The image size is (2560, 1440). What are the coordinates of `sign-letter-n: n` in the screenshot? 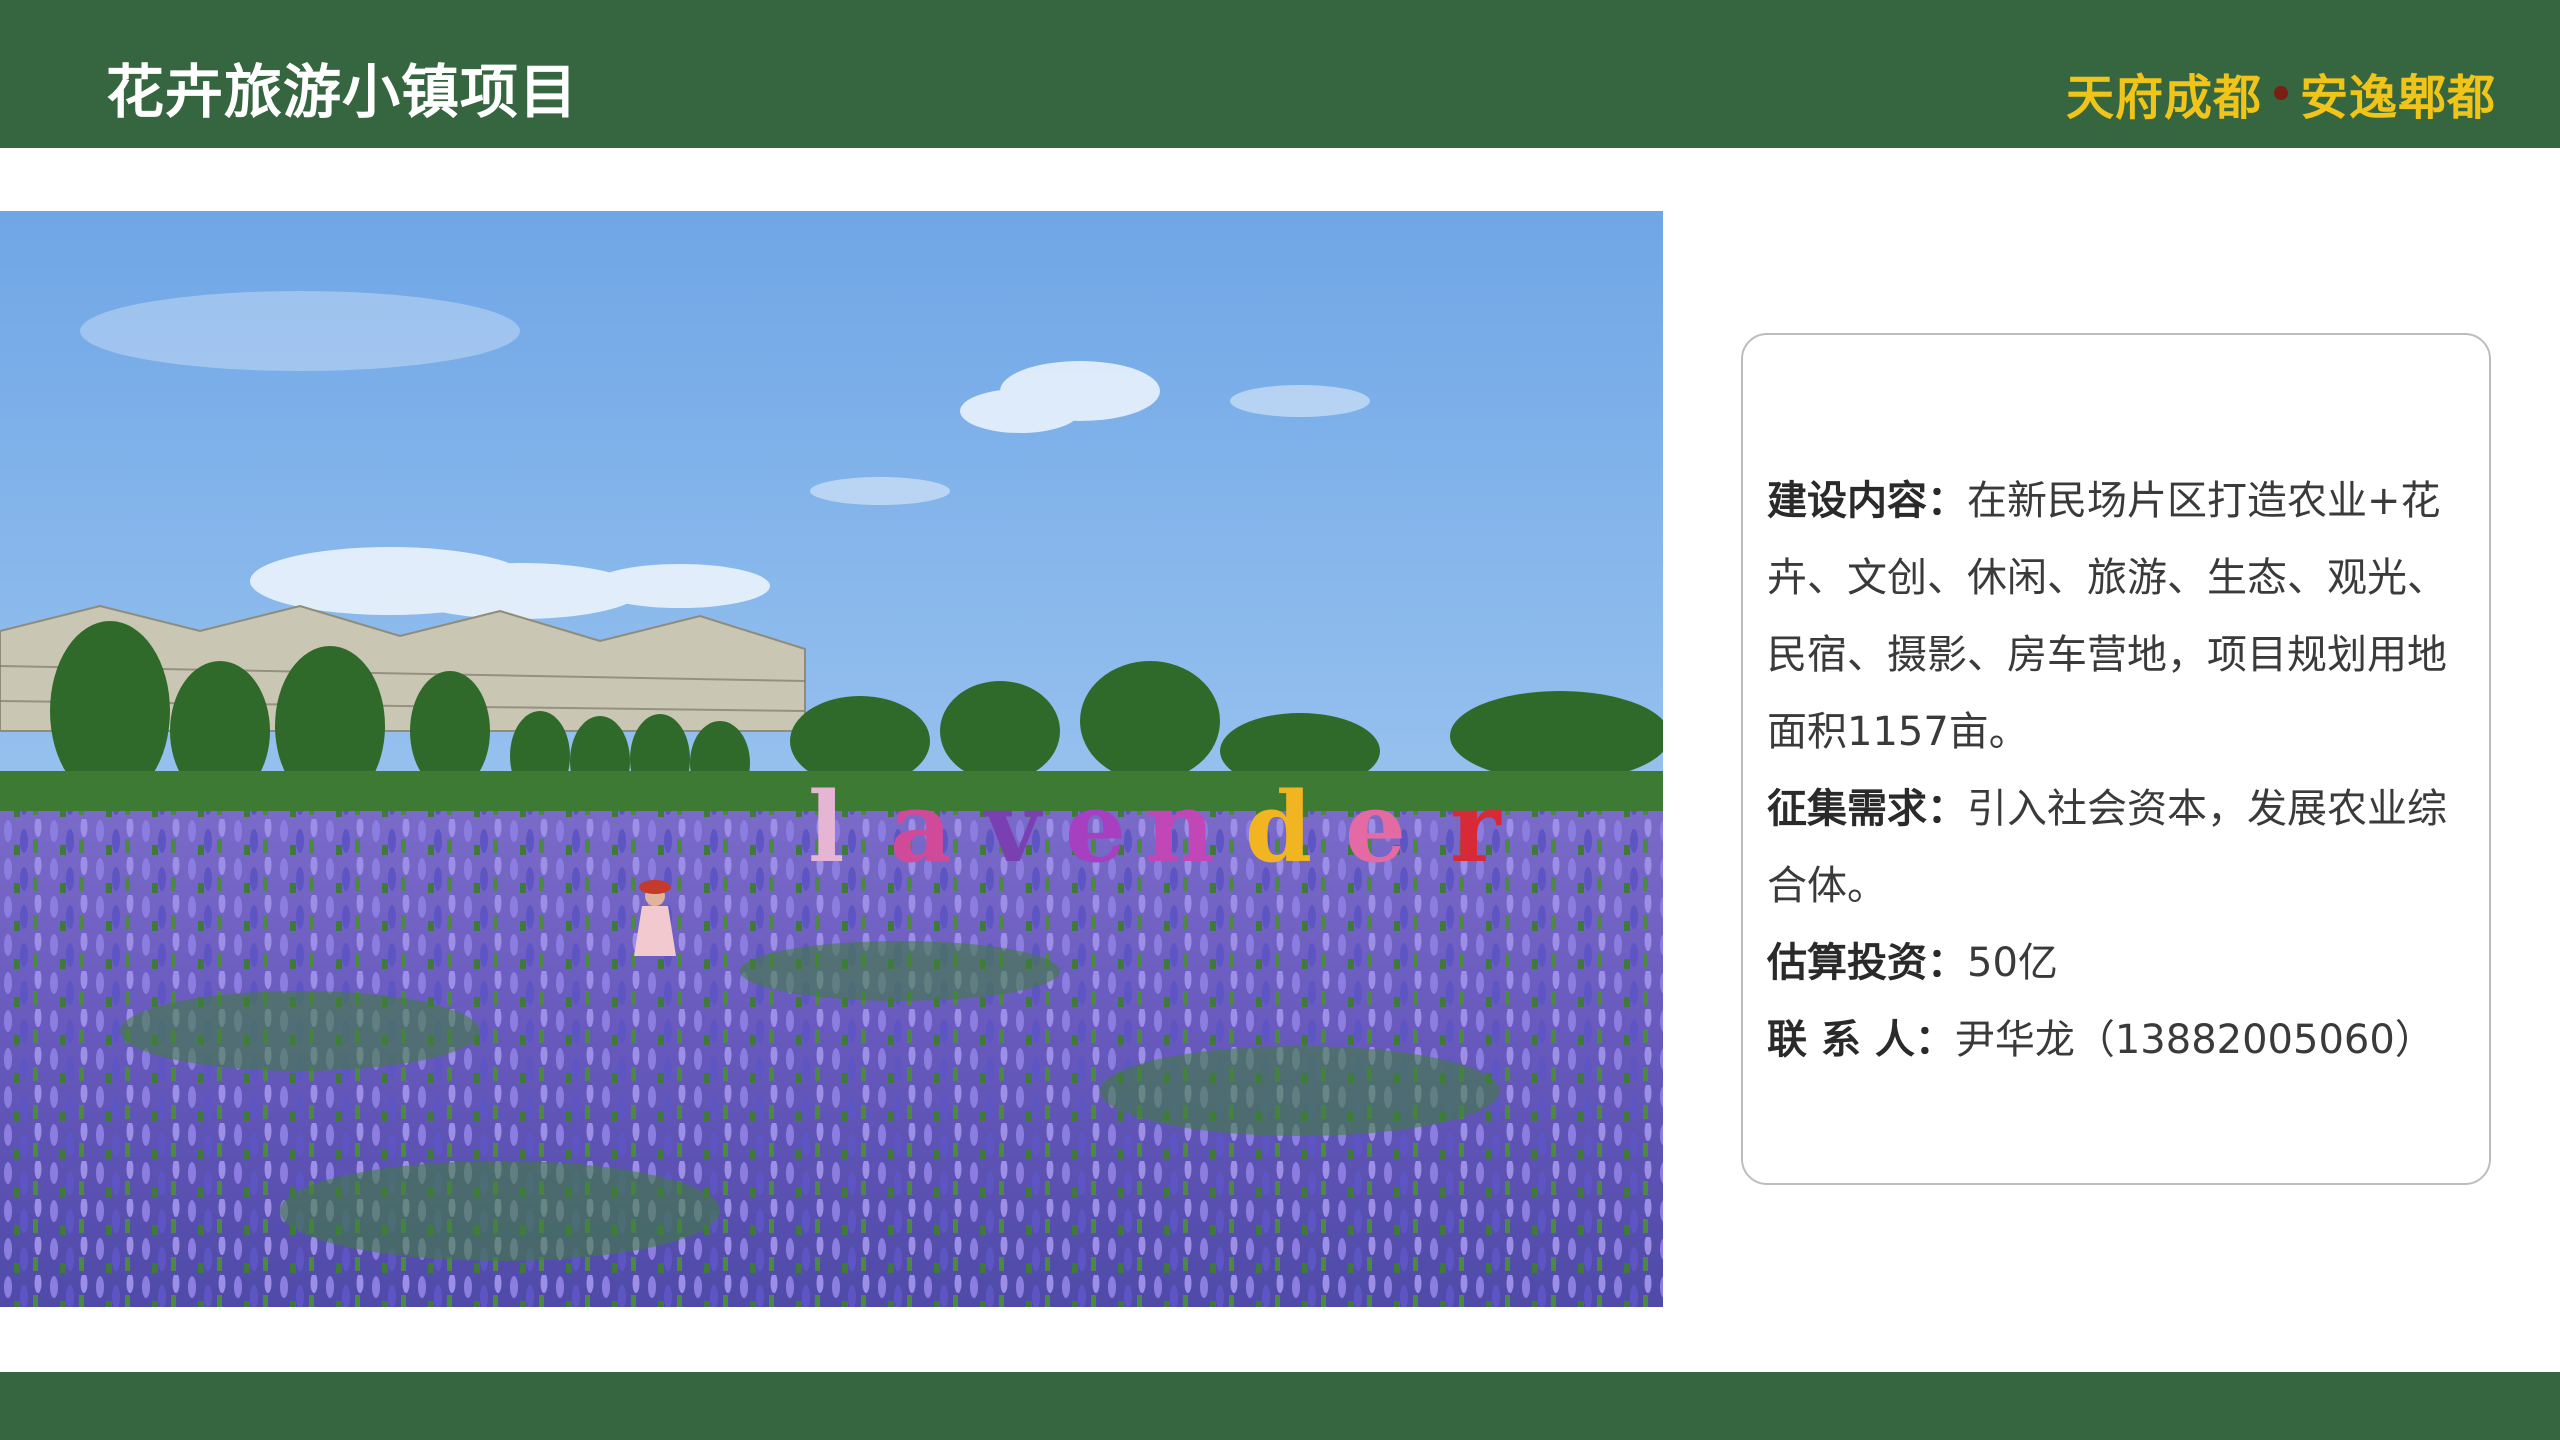 It's located at (1180, 827).